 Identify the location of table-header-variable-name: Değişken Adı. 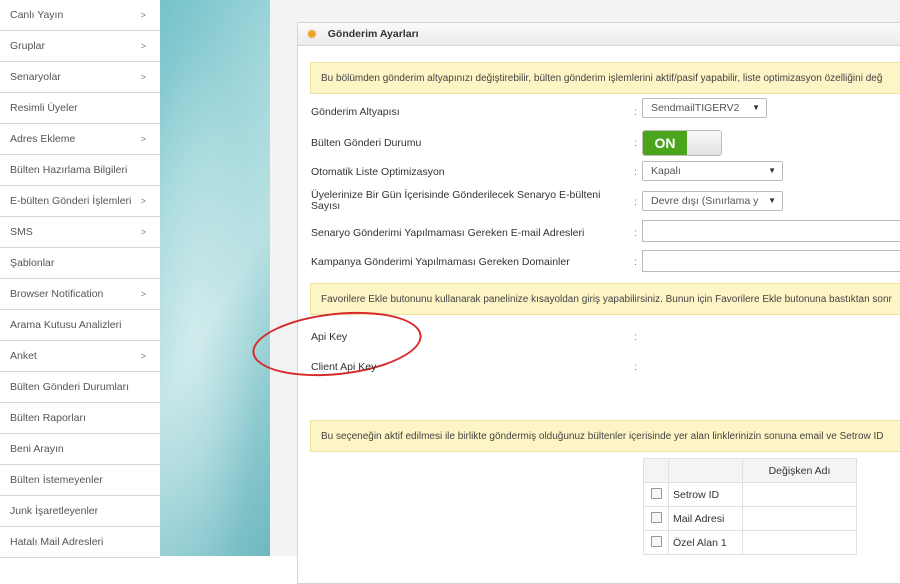
(799, 470).